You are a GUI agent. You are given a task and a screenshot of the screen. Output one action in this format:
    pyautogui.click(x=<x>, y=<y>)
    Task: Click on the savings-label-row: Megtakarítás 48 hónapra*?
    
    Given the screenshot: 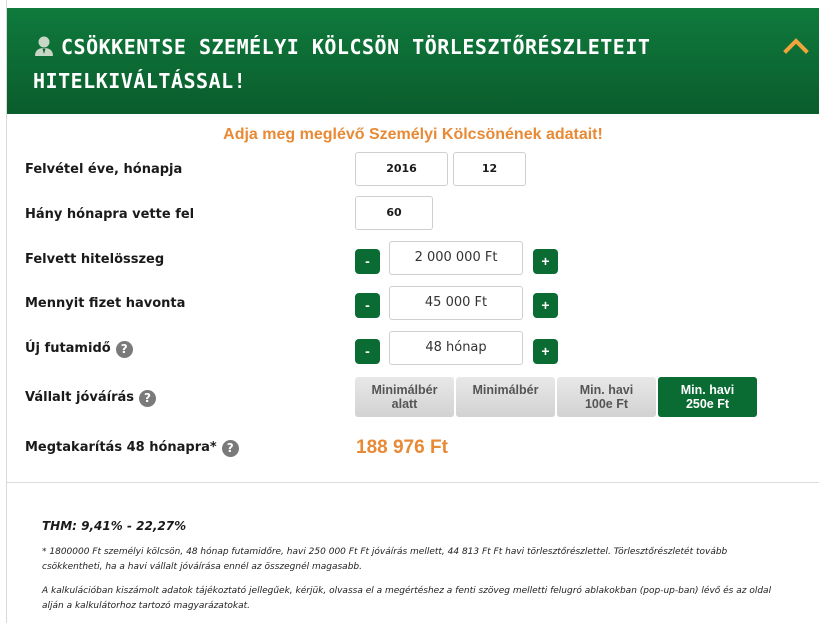 What is the action you would take?
    pyautogui.click(x=132, y=448)
    